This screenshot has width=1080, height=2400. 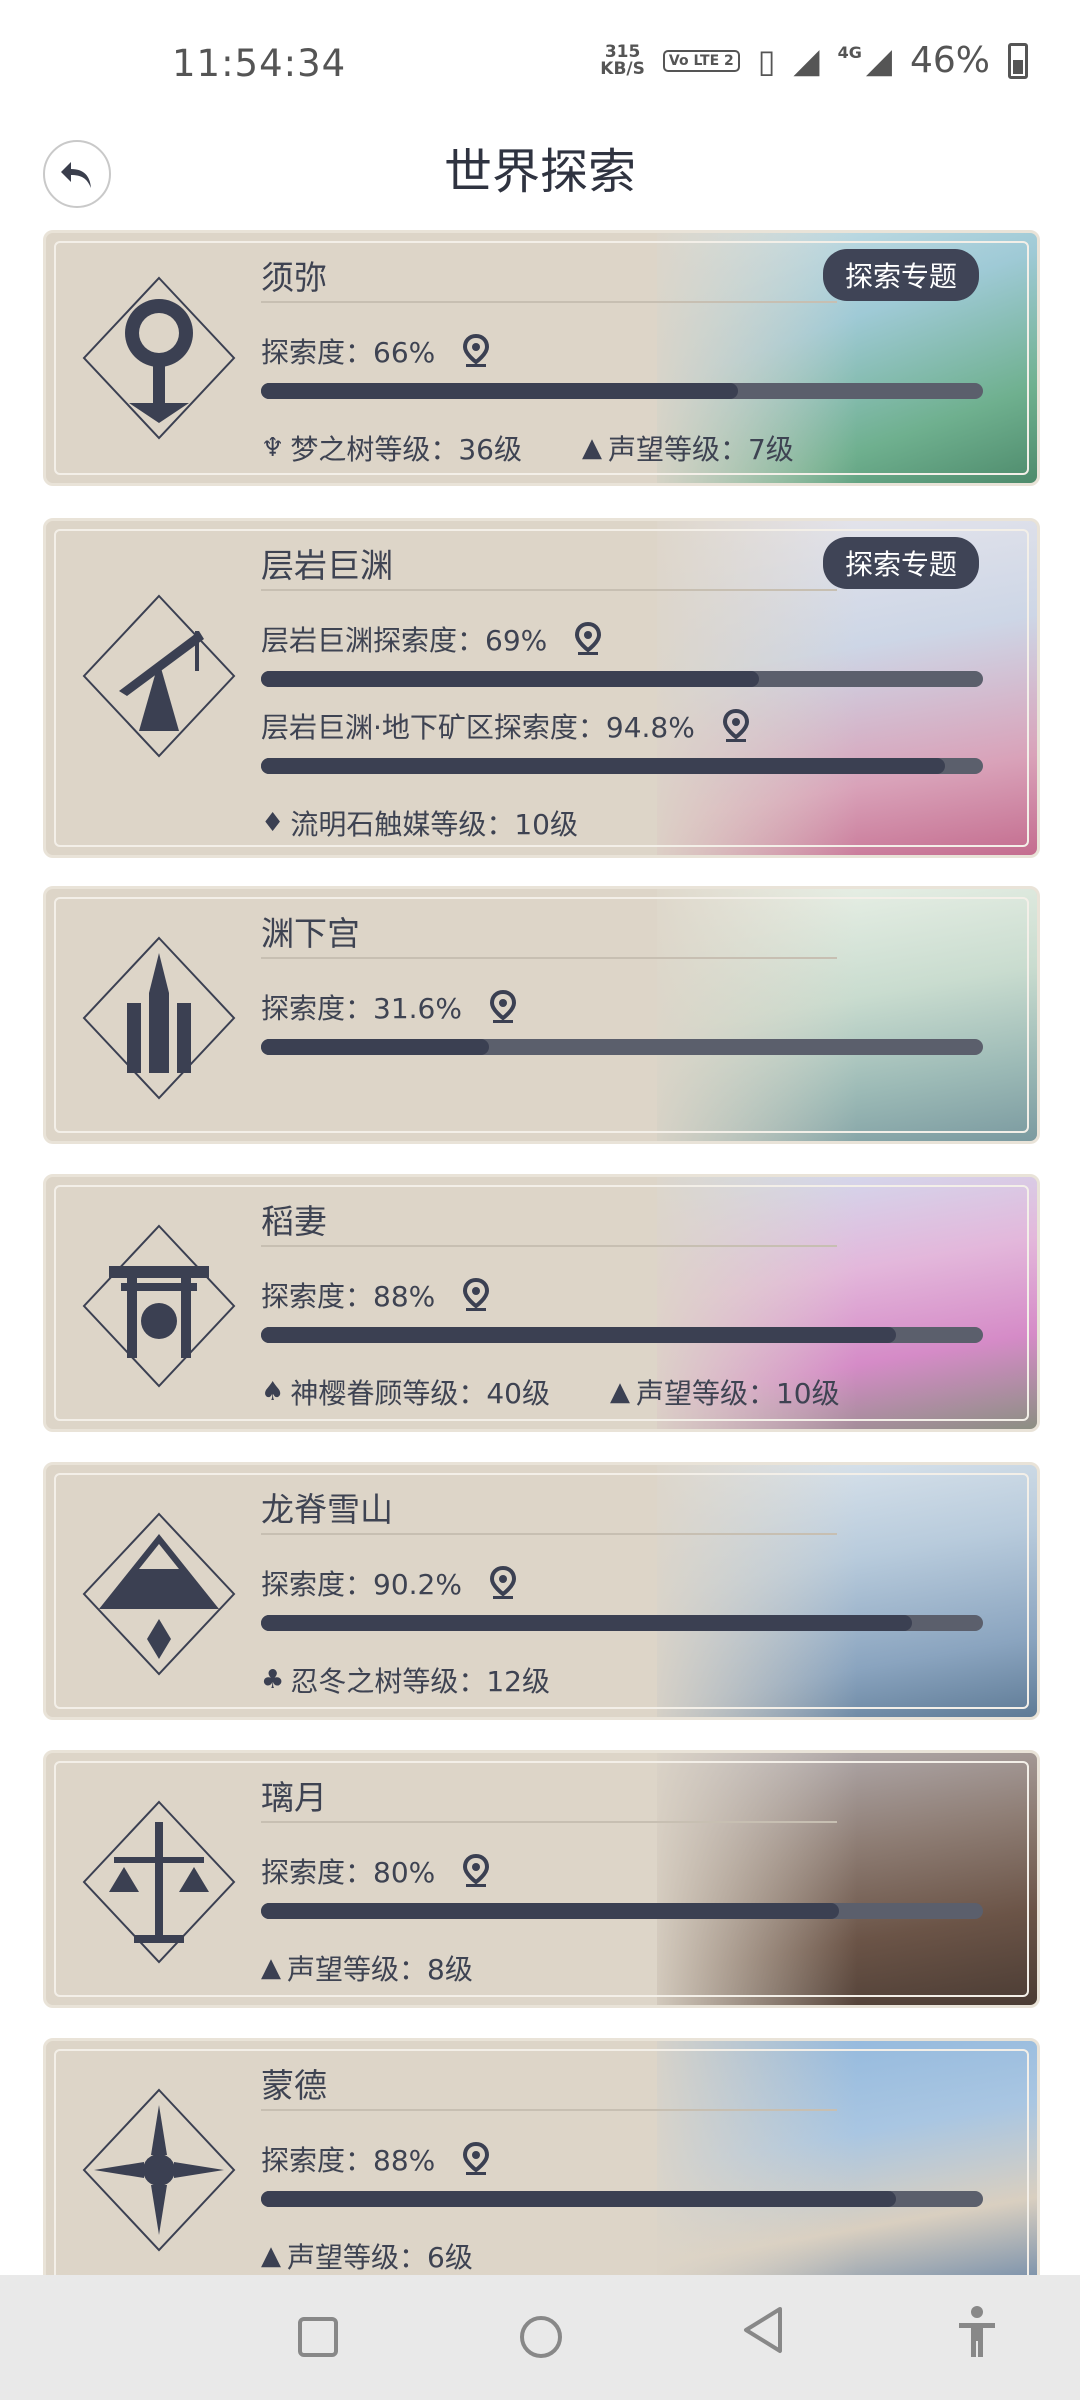 What do you see at coordinates (310, 933) in the screenshot?
I see `region-name: 渊下宫` at bounding box center [310, 933].